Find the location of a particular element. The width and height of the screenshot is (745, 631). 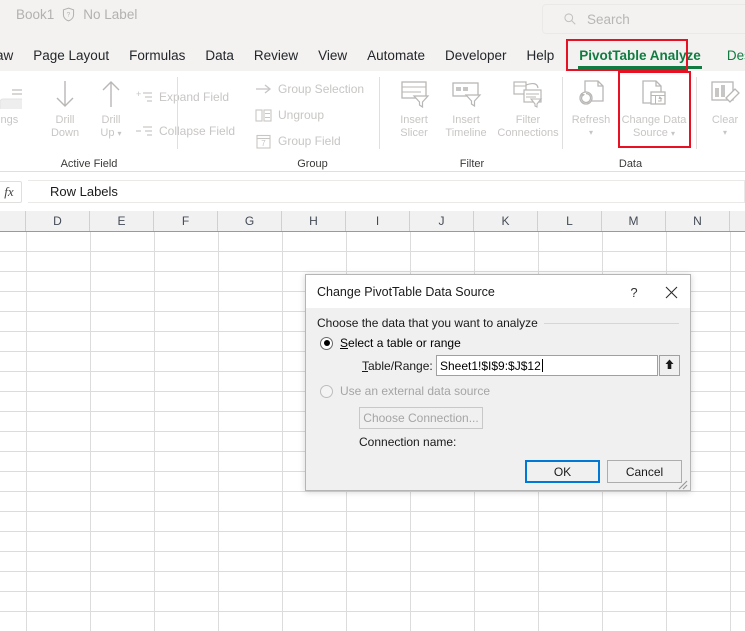

radio-use-external-data-source: Use an external data source is located at coordinates (405, 391).